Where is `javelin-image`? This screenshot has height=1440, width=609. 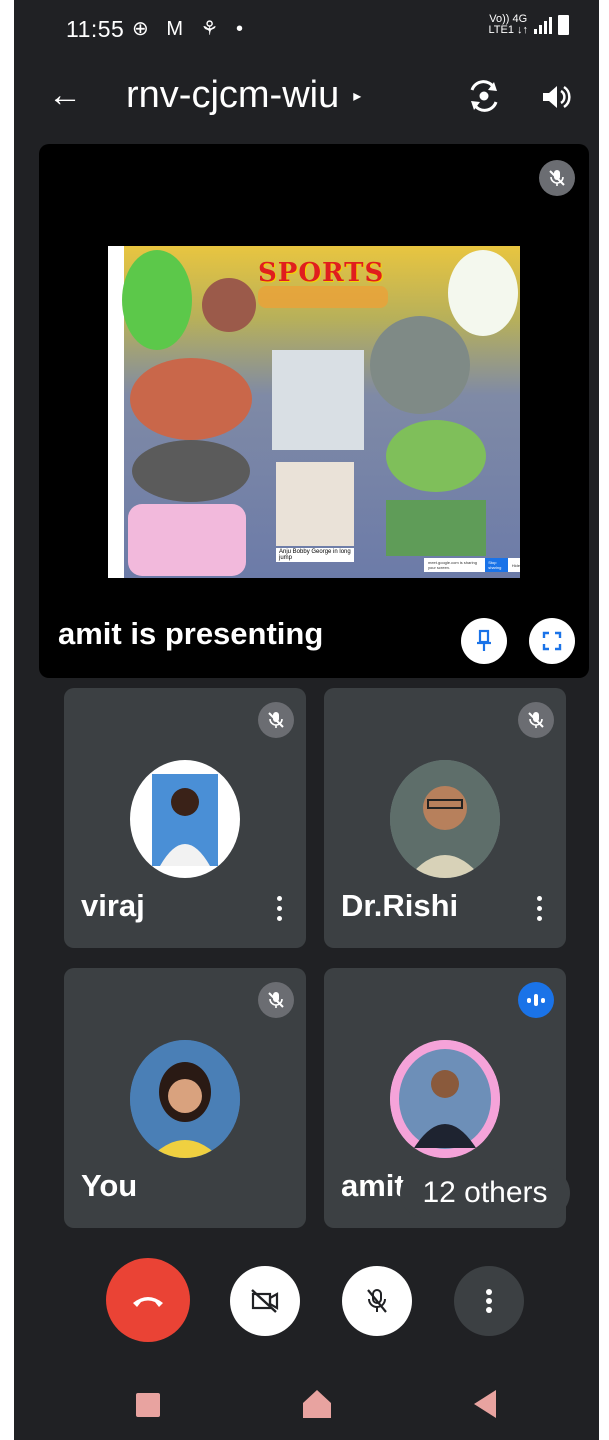
javelin-image is located at coordinates (436, 528).